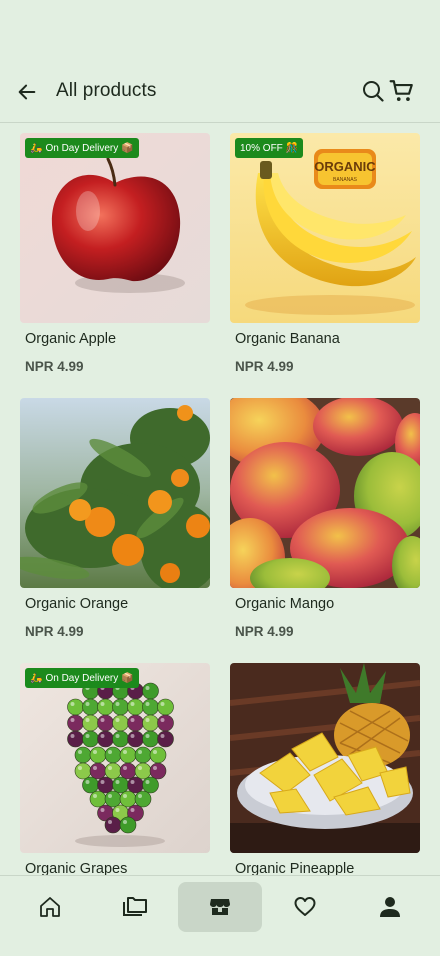 This screenshot has height=956, width=440. I want to click on product-name: Organic Banana, so click(287, 339).